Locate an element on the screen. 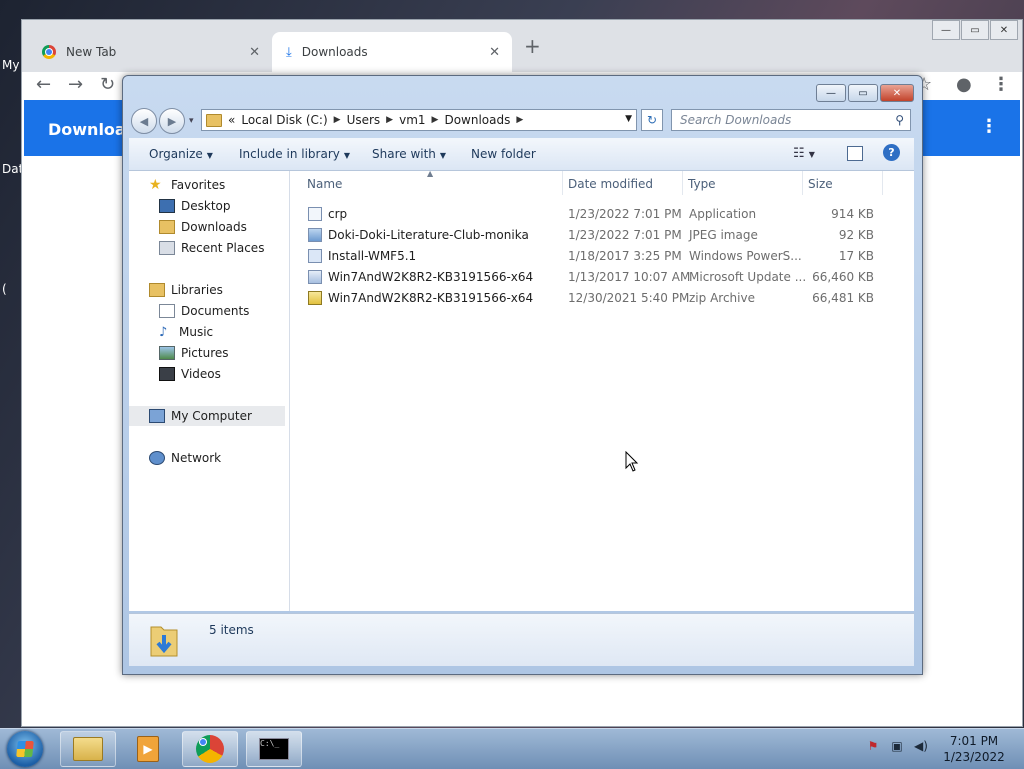 This screenshot has height=769, width=1024. breadcrumb-downloads: Downloads is located at coordinates (477, 120).